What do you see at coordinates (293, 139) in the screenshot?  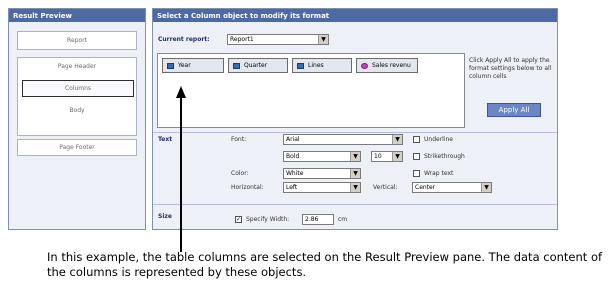 I see `font-value: Arial` at bounding box center [293, 139].